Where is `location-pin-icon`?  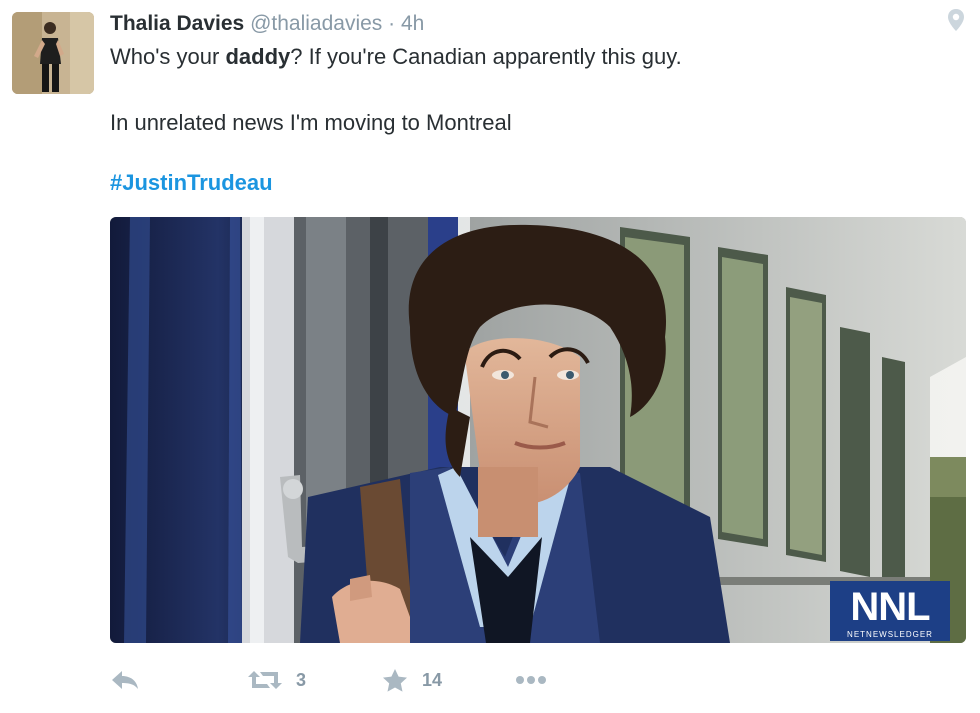
location-pin-icon is located at coordinates (956, 20).